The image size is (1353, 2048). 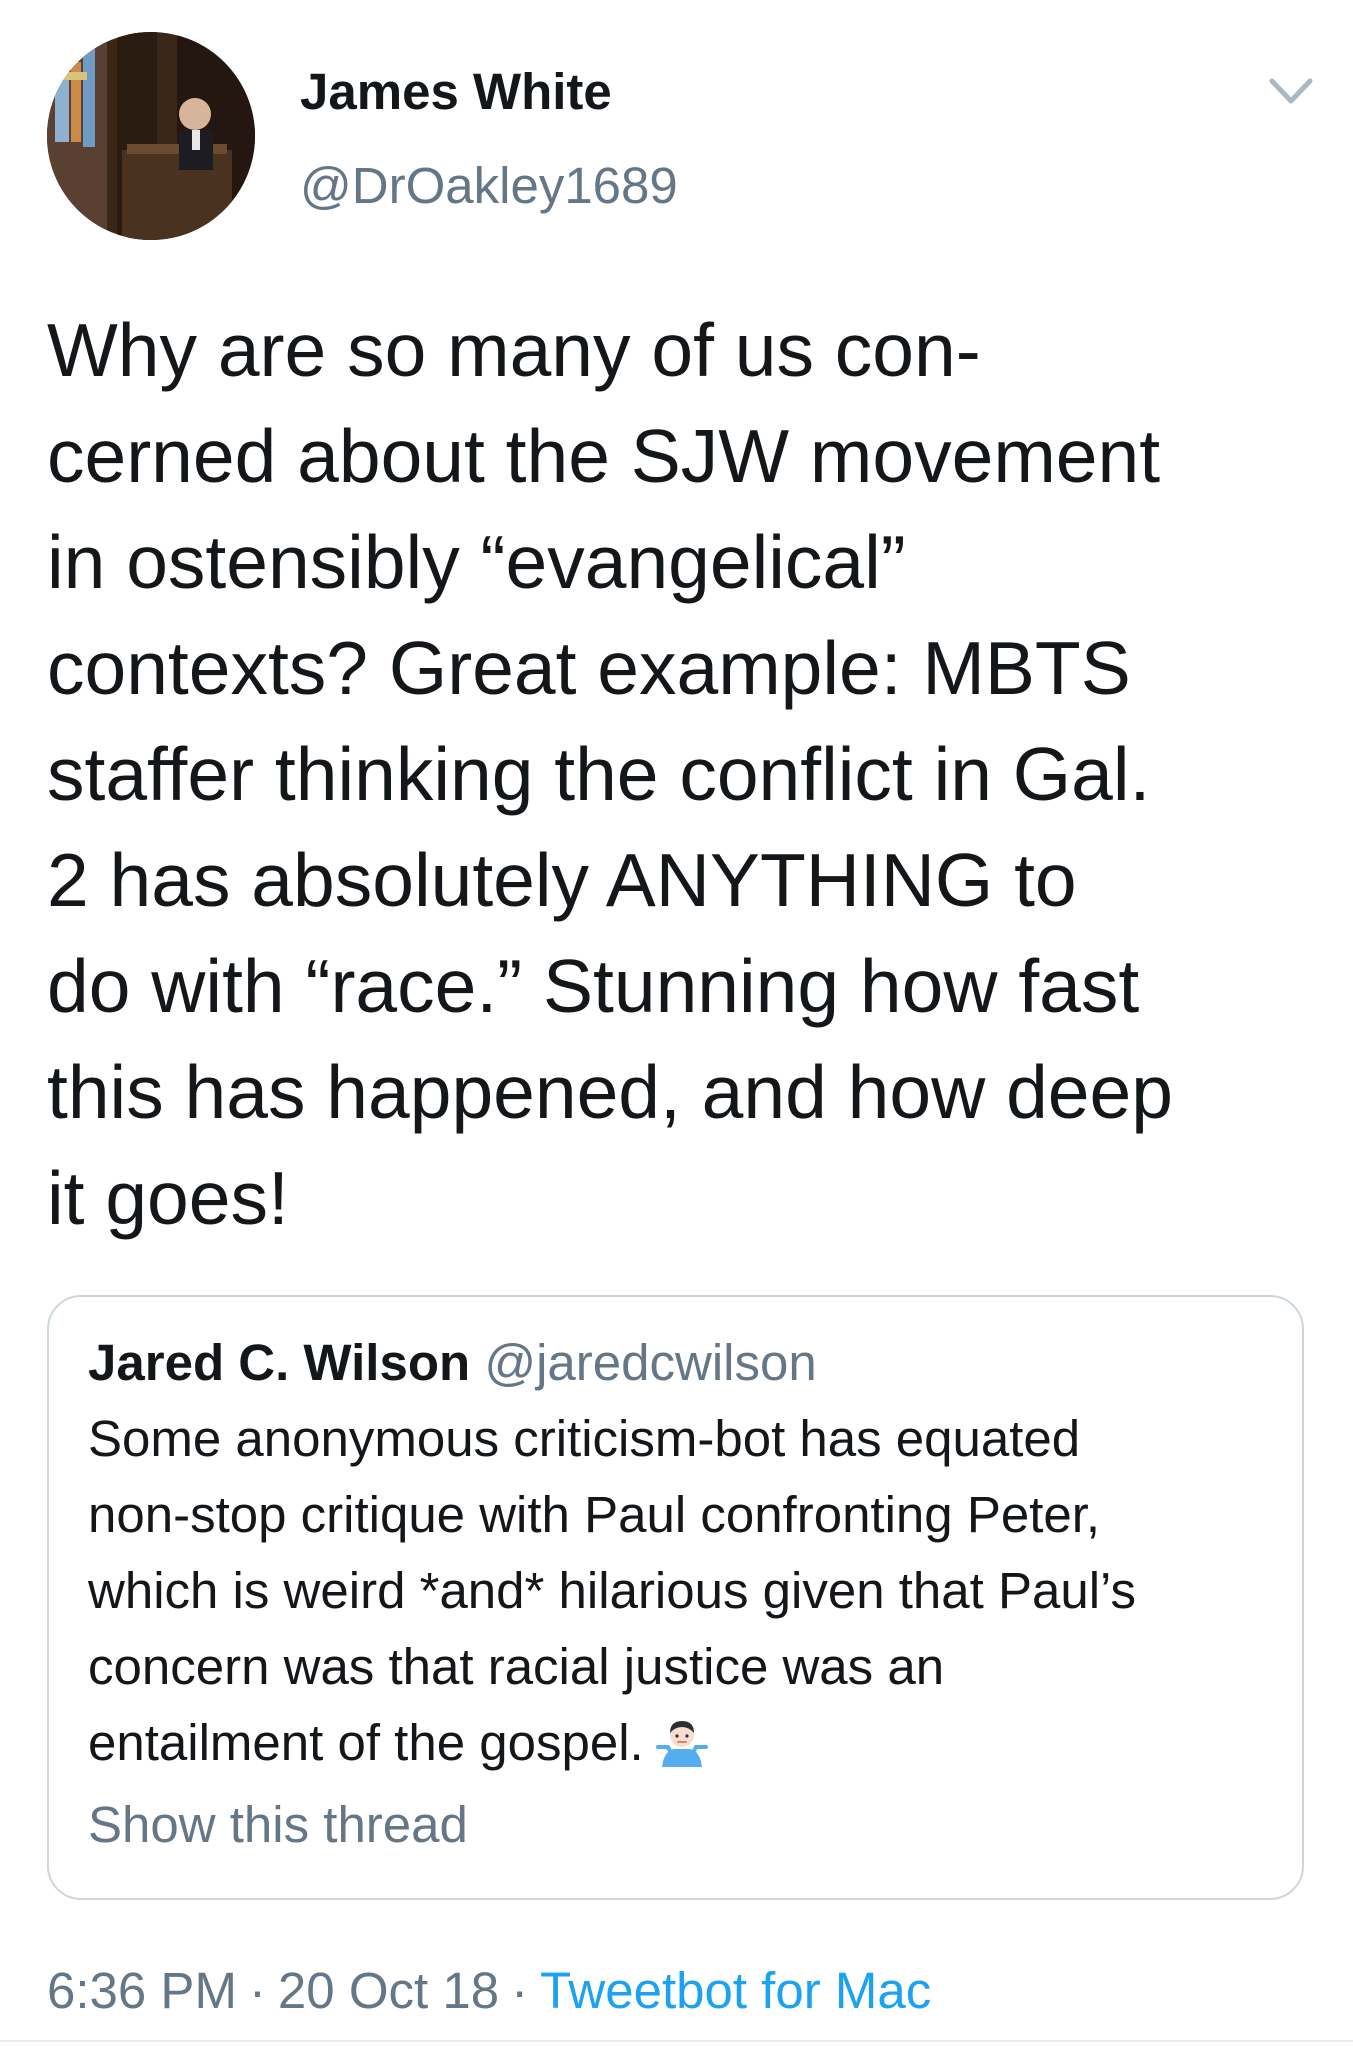 What do you see at coordinates (676, 2041) in the screenshot?
I see `divider` at bounding box center [676, 2041].